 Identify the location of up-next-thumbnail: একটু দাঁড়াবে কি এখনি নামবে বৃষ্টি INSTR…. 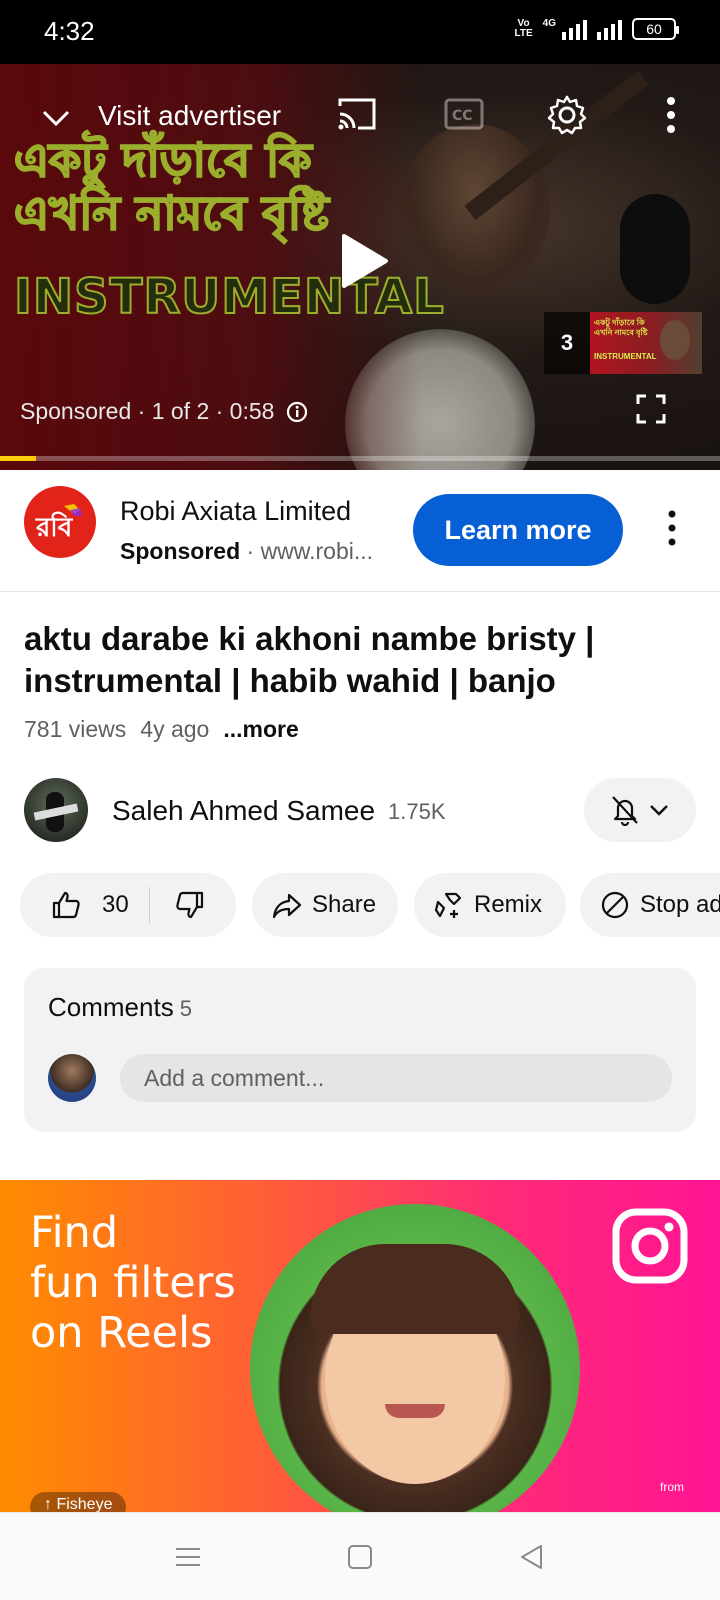
(646, 343).